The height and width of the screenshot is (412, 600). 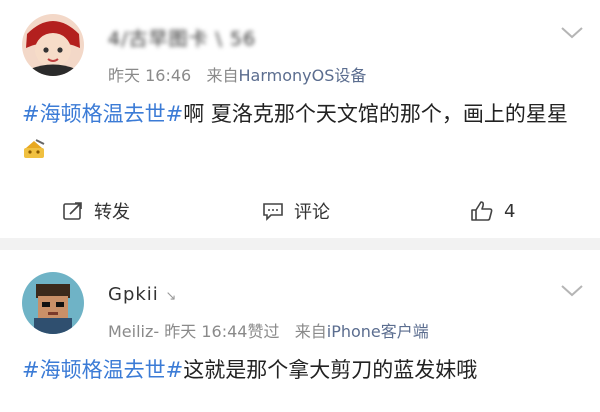 I want to click on user-badge: ↘, so click(x=171, y=296).